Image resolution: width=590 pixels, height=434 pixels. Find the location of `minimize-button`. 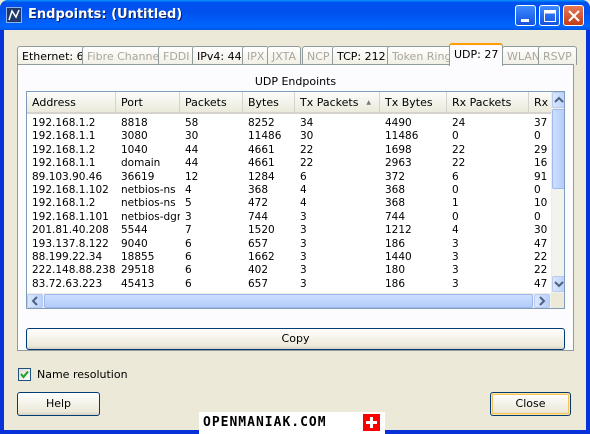

minimize-button is located at coordinates (525, 15).